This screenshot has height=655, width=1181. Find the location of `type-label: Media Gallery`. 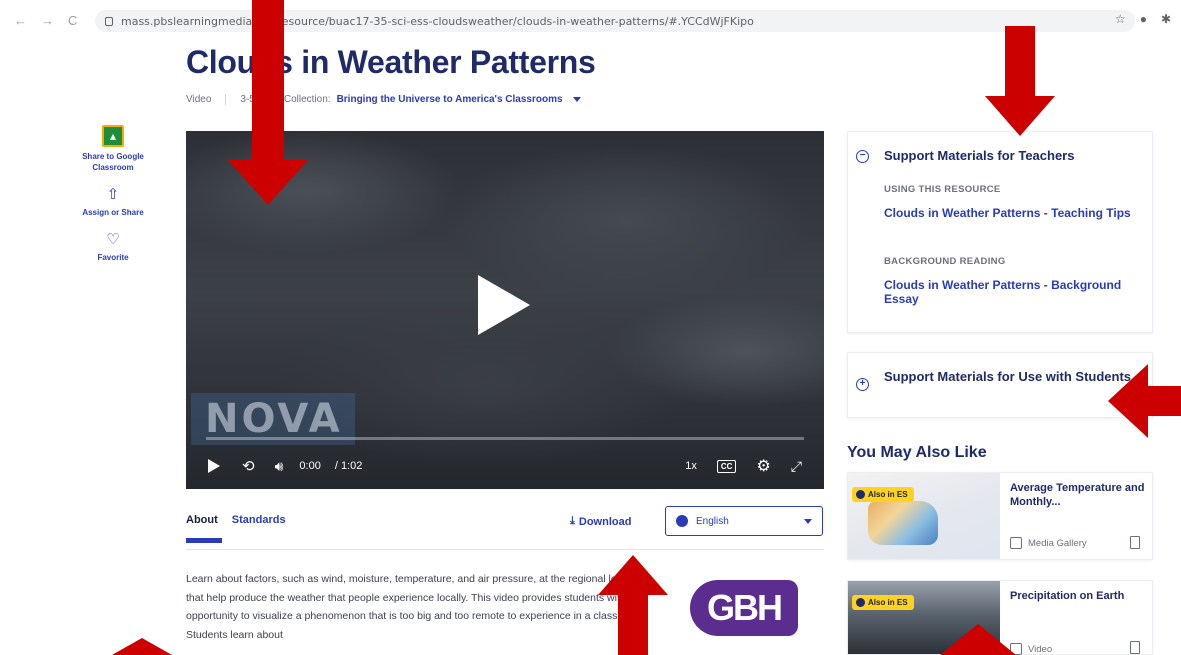

type-label: Media Gallery is located at coordinates (1057, 543).